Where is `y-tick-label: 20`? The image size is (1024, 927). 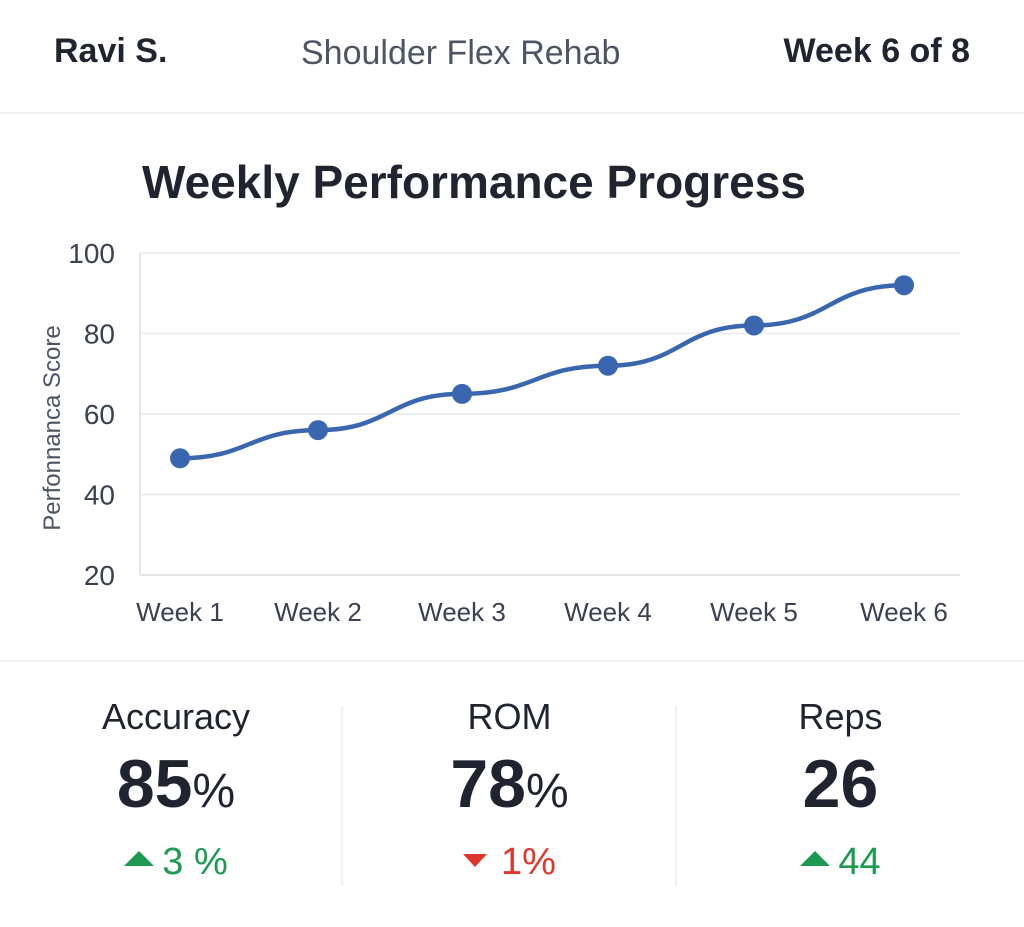
y-tick-label: 20 is located at coordinates (99, 575).